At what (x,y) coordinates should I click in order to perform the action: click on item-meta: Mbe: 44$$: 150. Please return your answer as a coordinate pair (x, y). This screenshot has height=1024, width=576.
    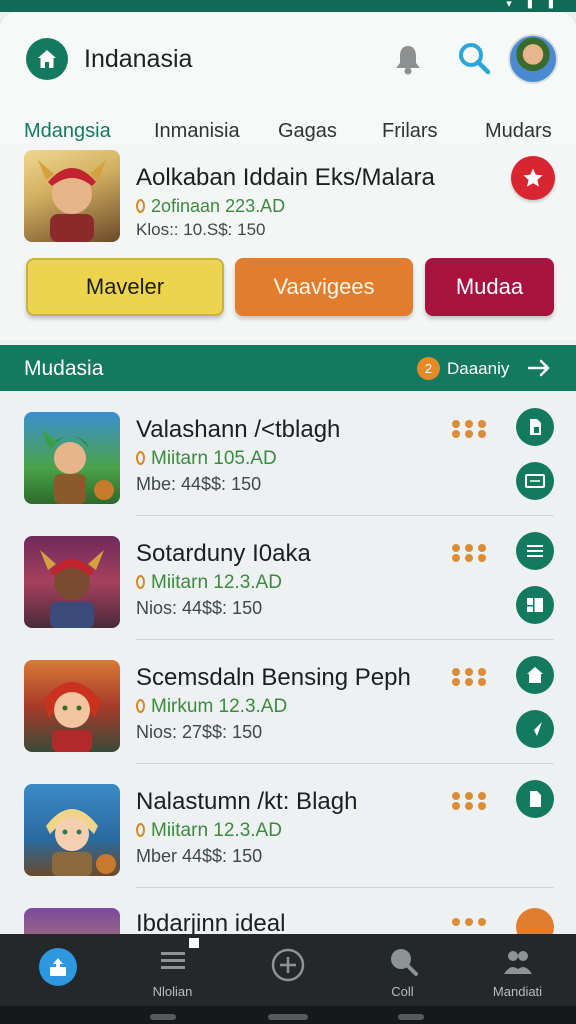
    Looking at the image, I should click on (199, 484).